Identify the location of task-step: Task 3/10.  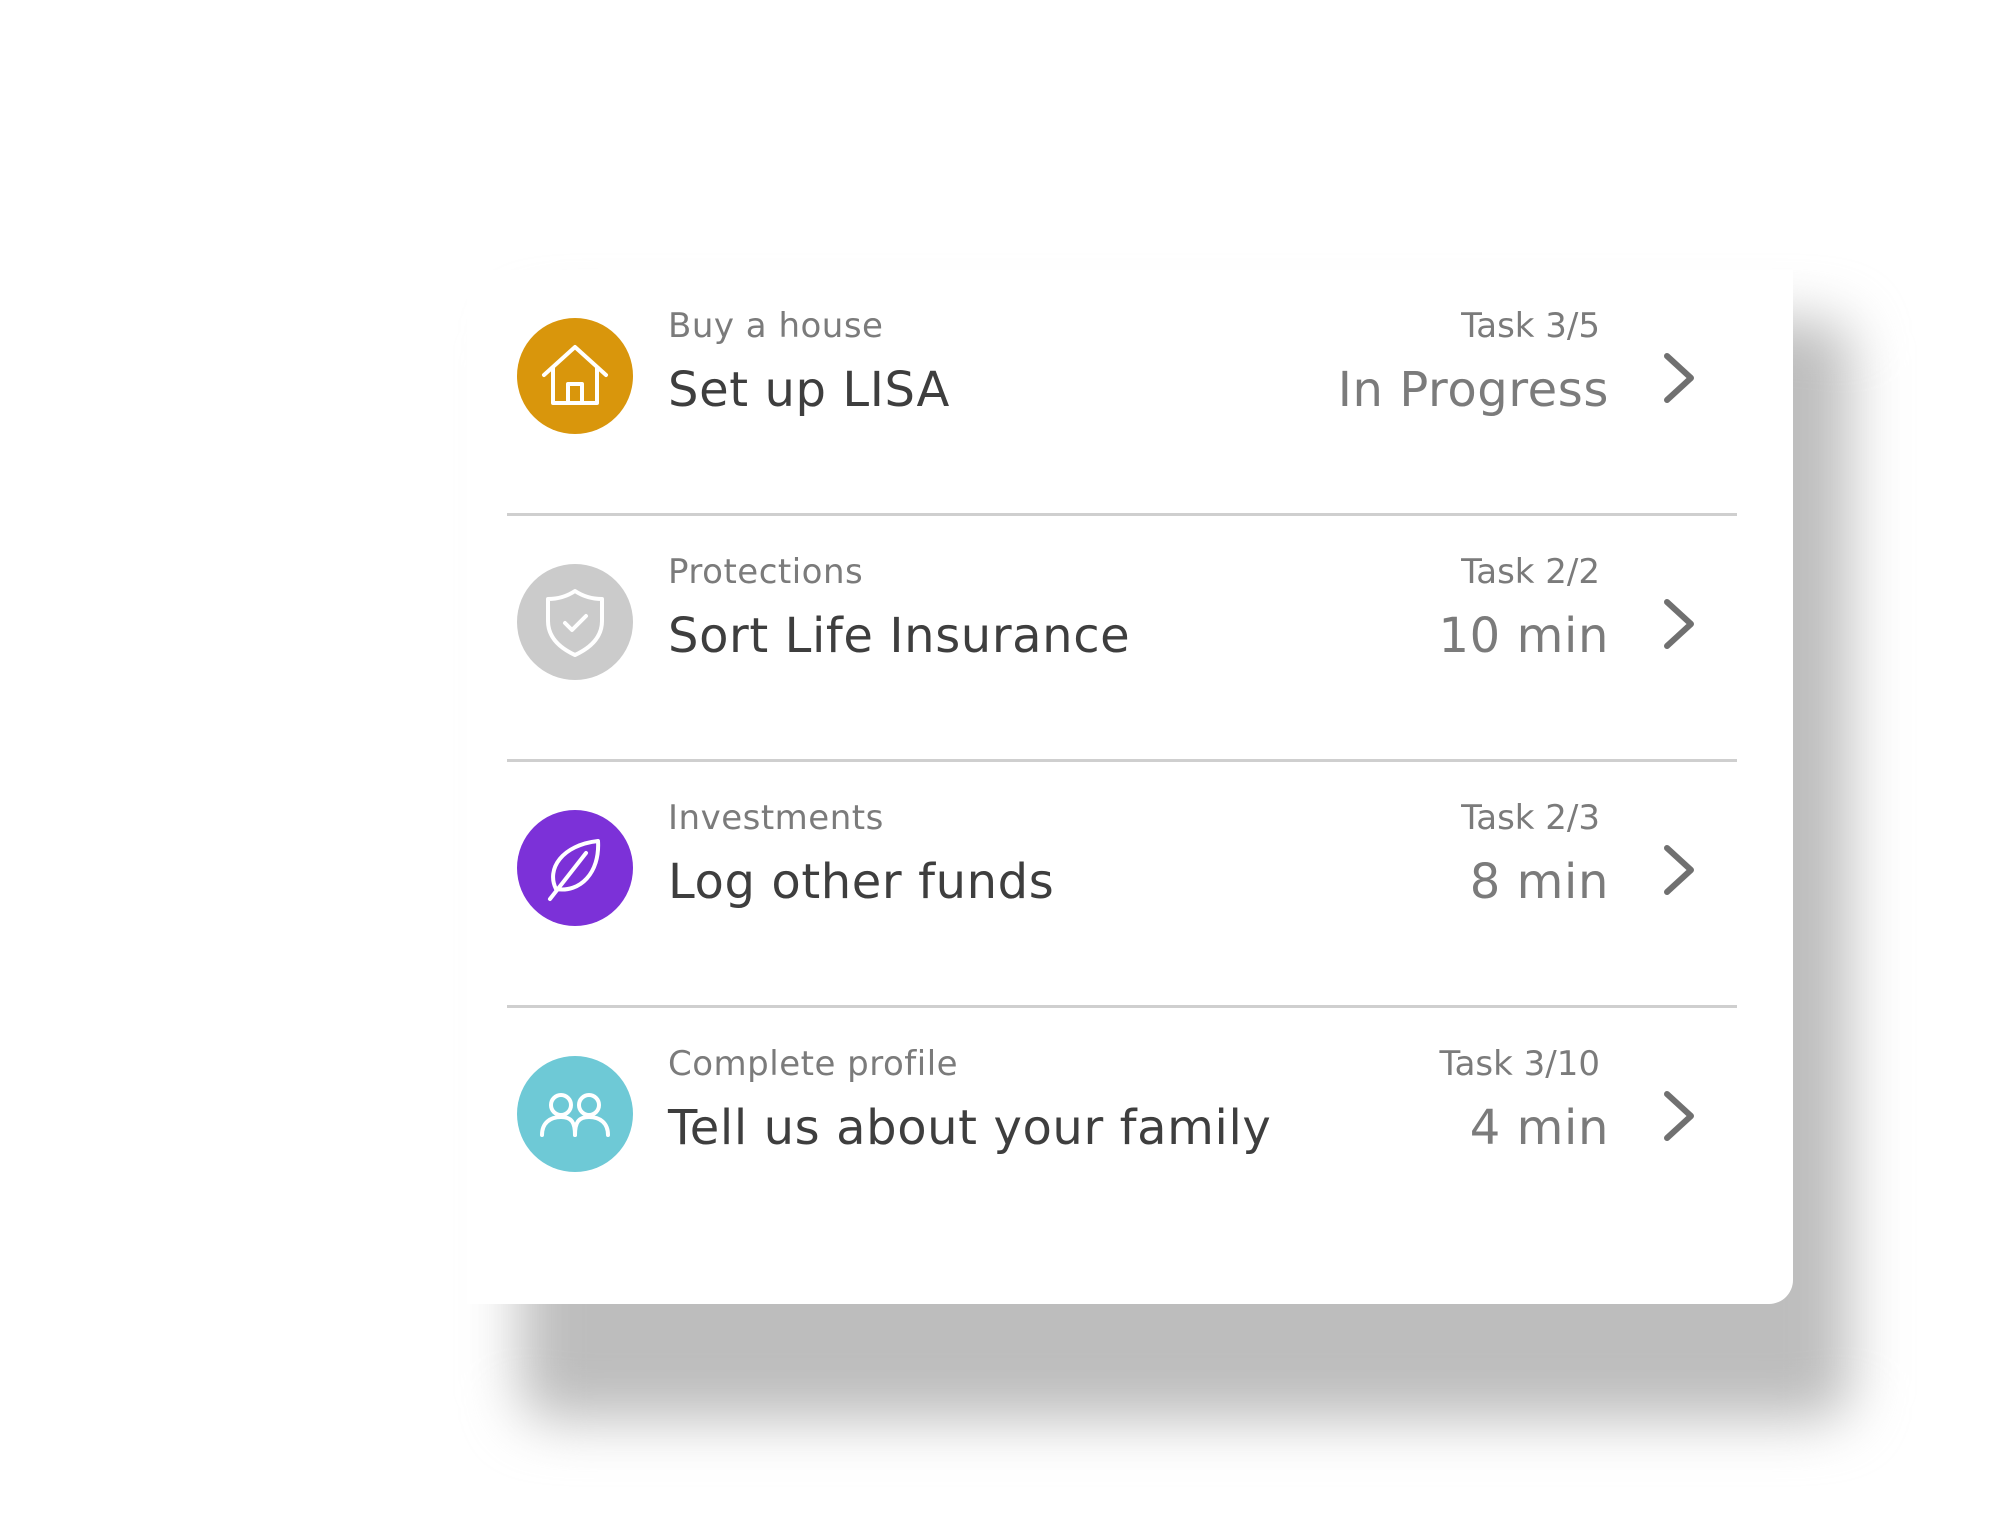
(1519, 1064).